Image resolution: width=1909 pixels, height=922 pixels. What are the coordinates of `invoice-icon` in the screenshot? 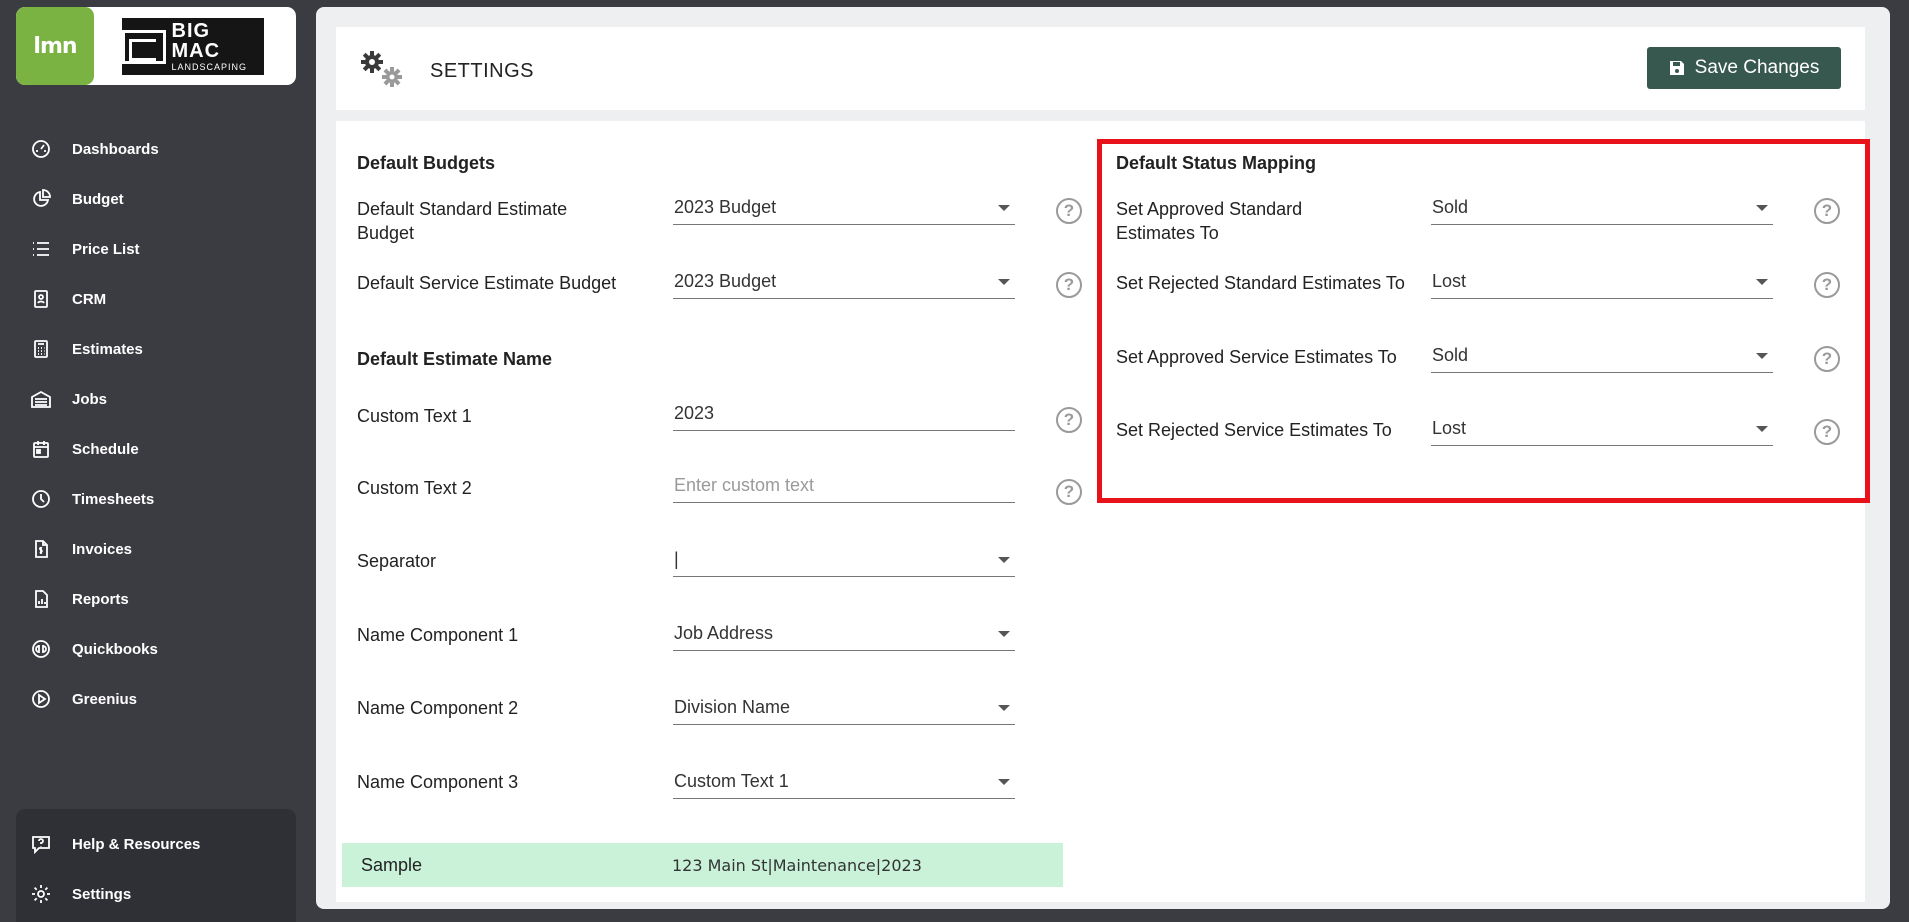 It's located at (41, 549).